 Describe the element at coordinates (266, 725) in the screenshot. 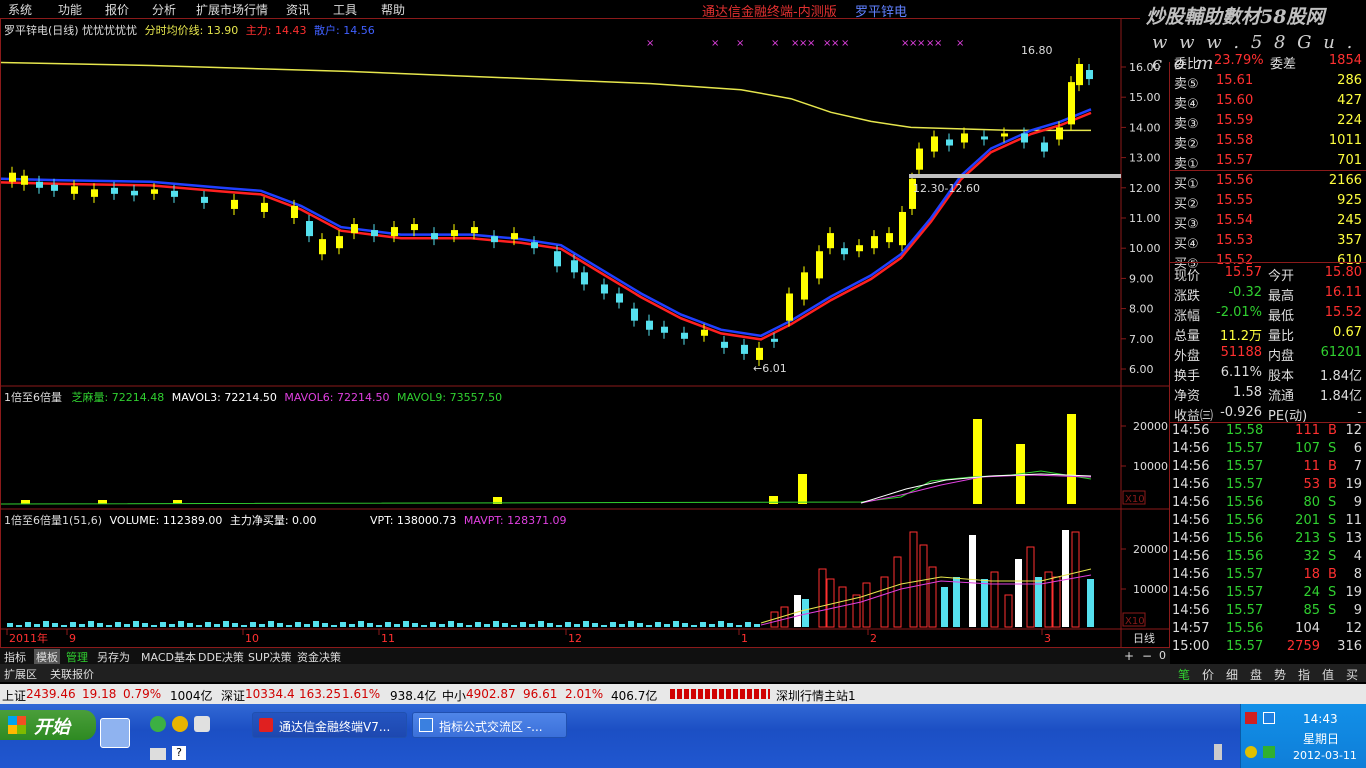

I see `tdx-app-icon` at that location.